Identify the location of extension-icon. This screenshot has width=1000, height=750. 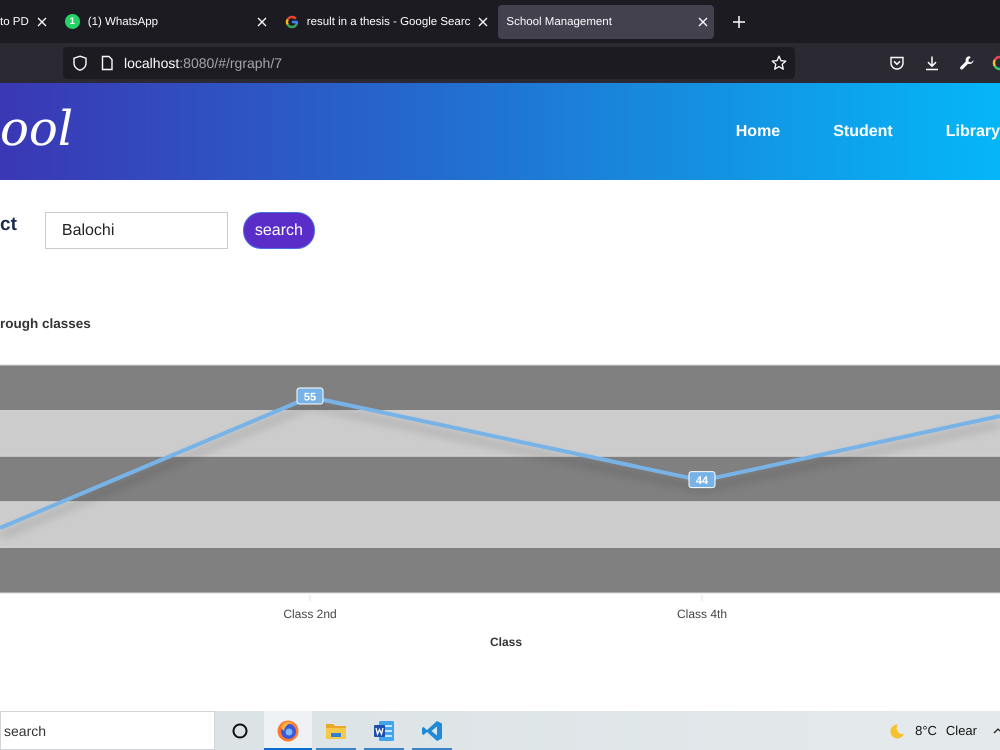
(996, 63).